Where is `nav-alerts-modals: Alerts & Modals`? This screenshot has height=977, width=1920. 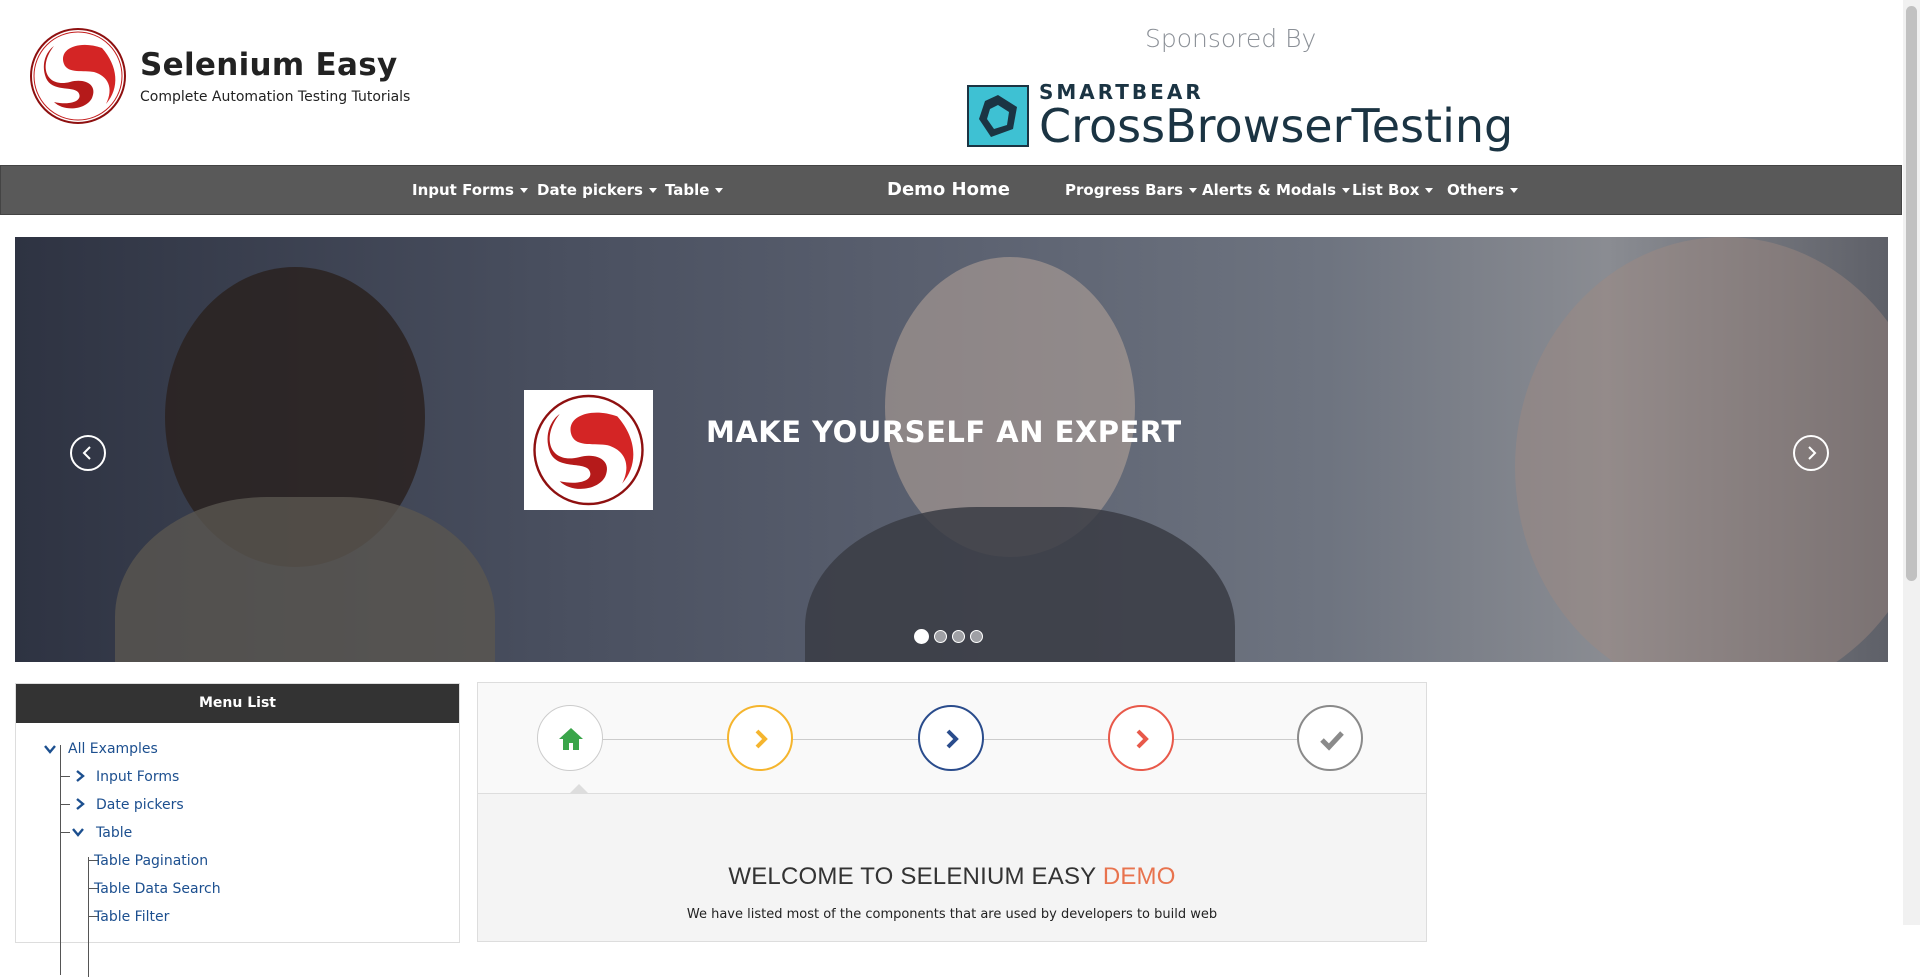
nav-alerts-modals: Alerts & Modals is located at coordinates (1276, 190).